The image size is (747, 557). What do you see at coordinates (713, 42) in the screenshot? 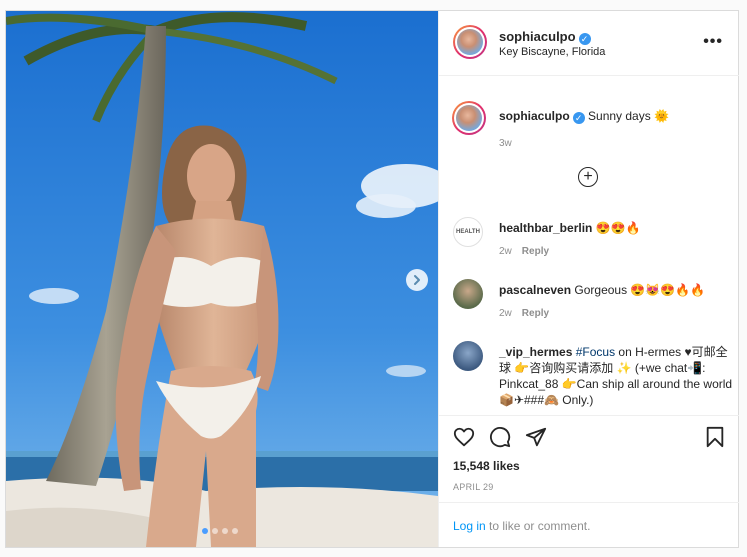
I see `more-options-button: •••` at bounding box center [713, 42].